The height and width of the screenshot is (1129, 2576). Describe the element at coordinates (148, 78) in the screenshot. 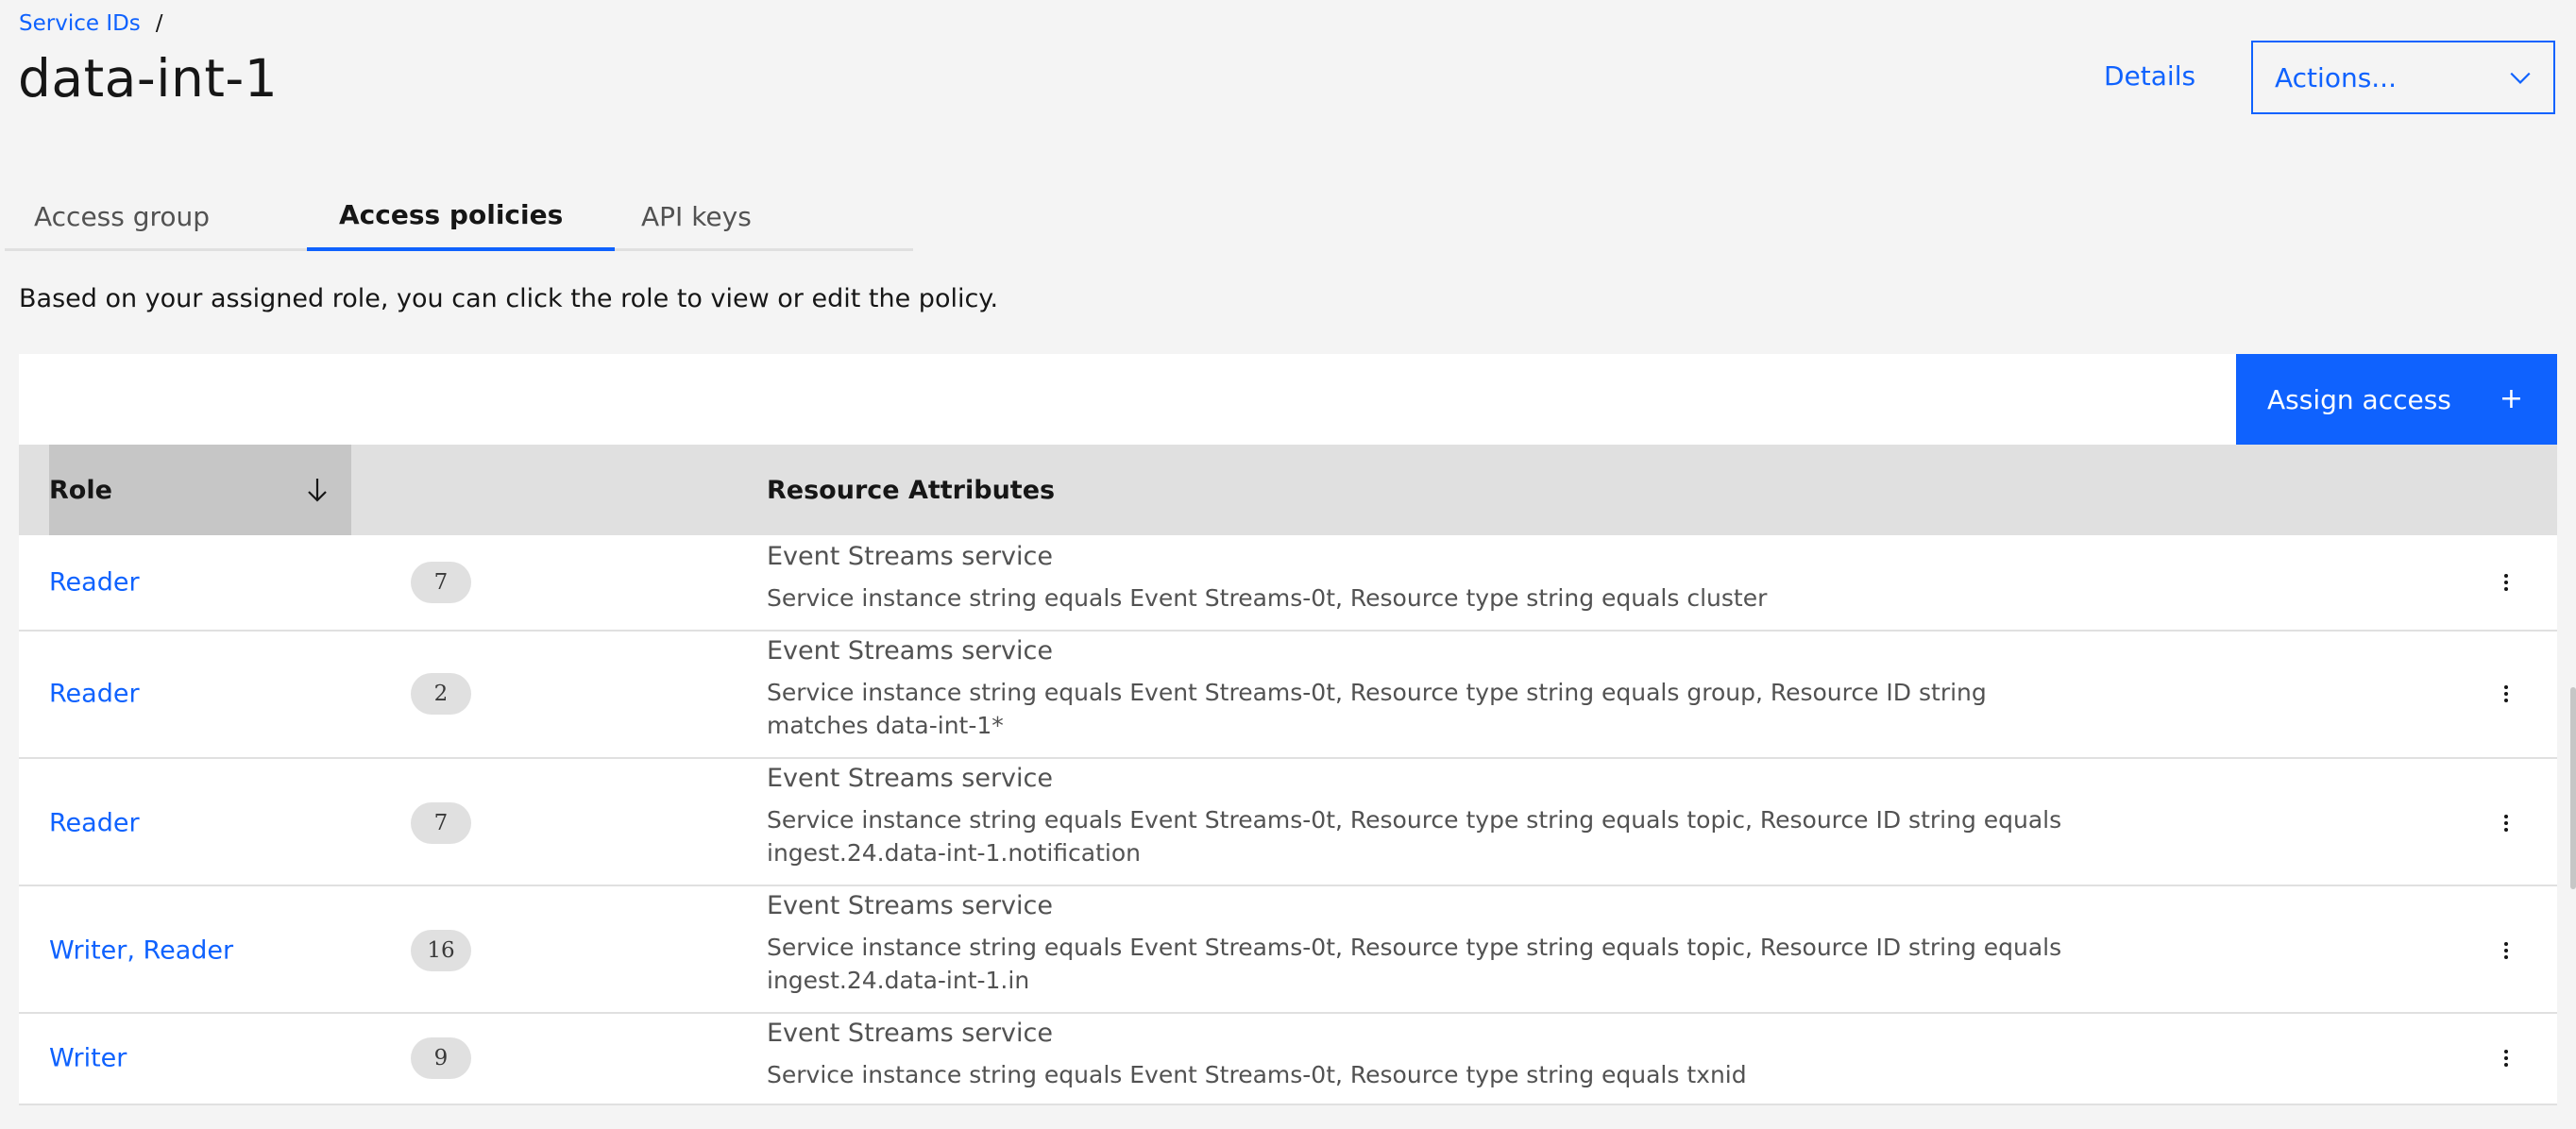

I see `page-title: data-int-1` at that location.